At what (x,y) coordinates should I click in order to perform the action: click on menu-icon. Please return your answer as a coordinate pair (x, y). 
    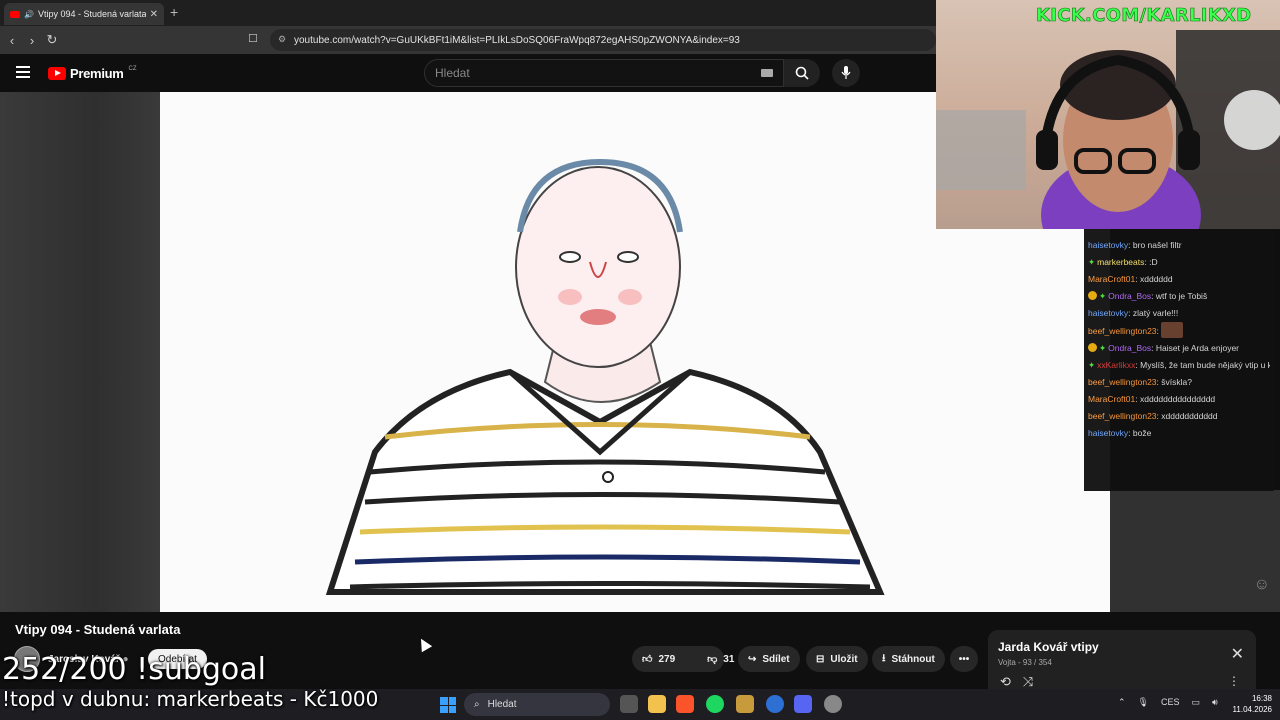
    Looking at the image, I should click on (23, 73).